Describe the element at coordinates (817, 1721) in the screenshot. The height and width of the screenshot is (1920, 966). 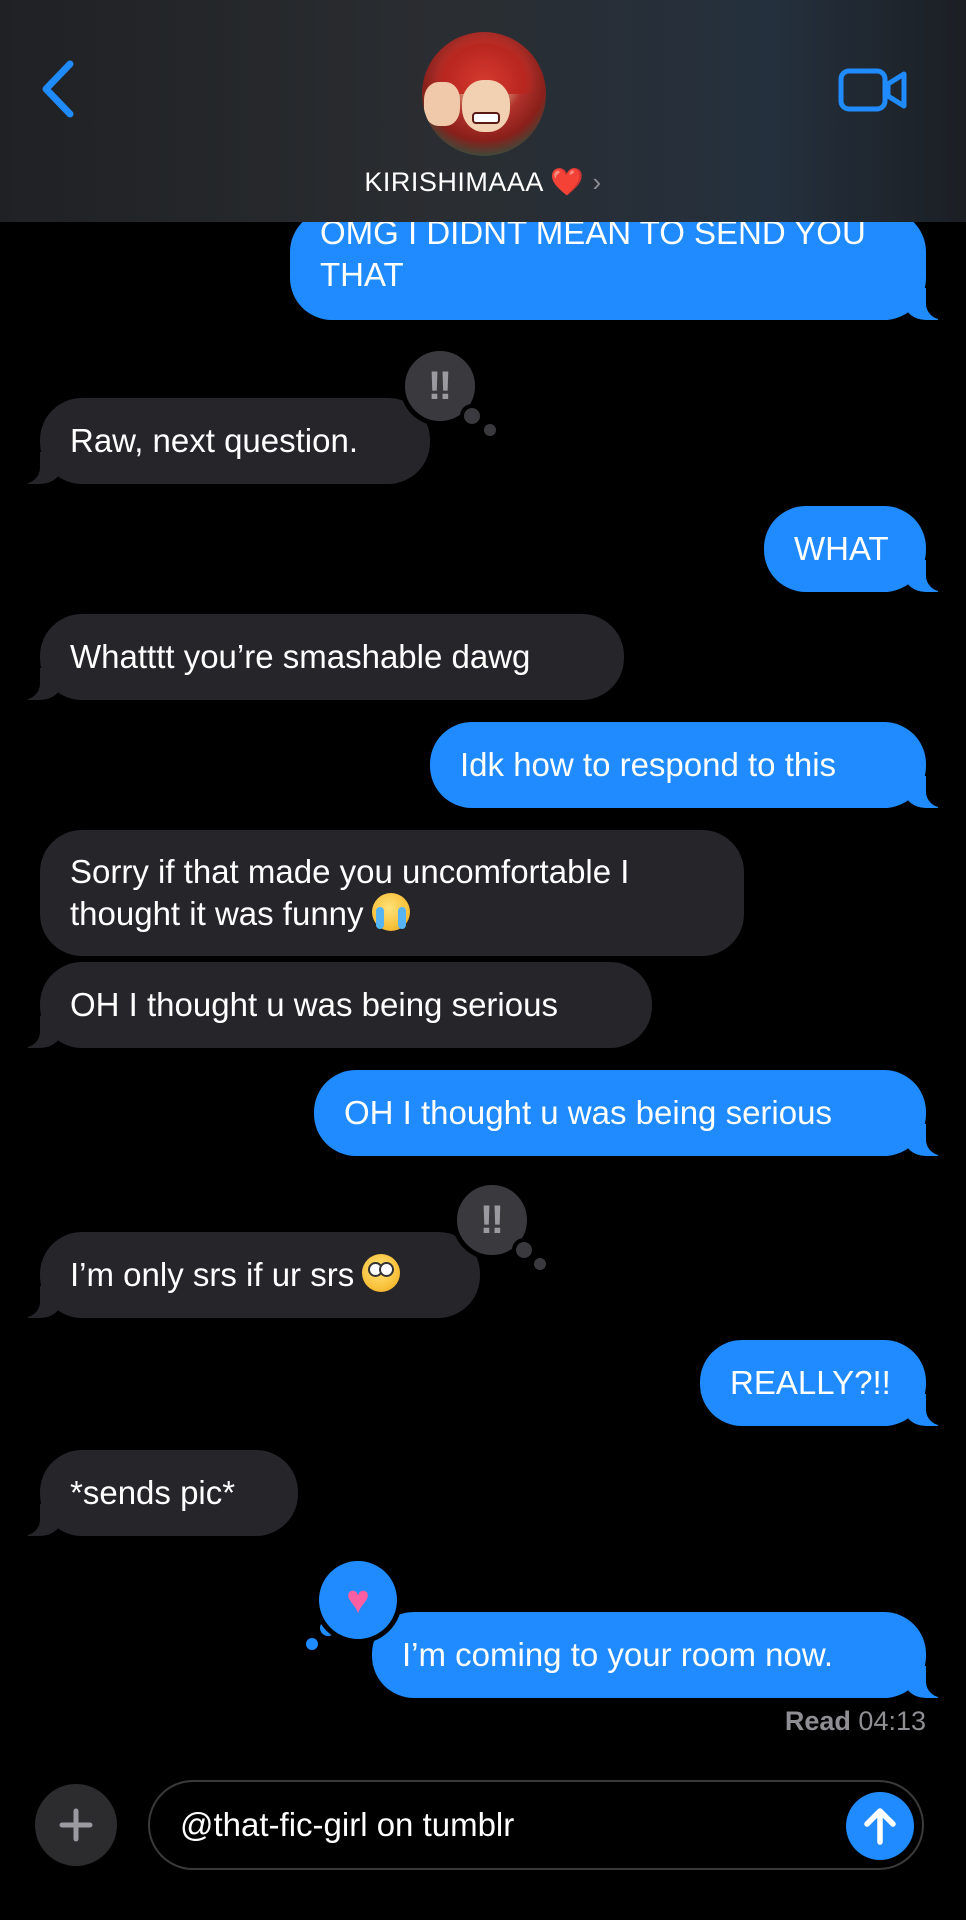
I see `read-label: Read` at that location.